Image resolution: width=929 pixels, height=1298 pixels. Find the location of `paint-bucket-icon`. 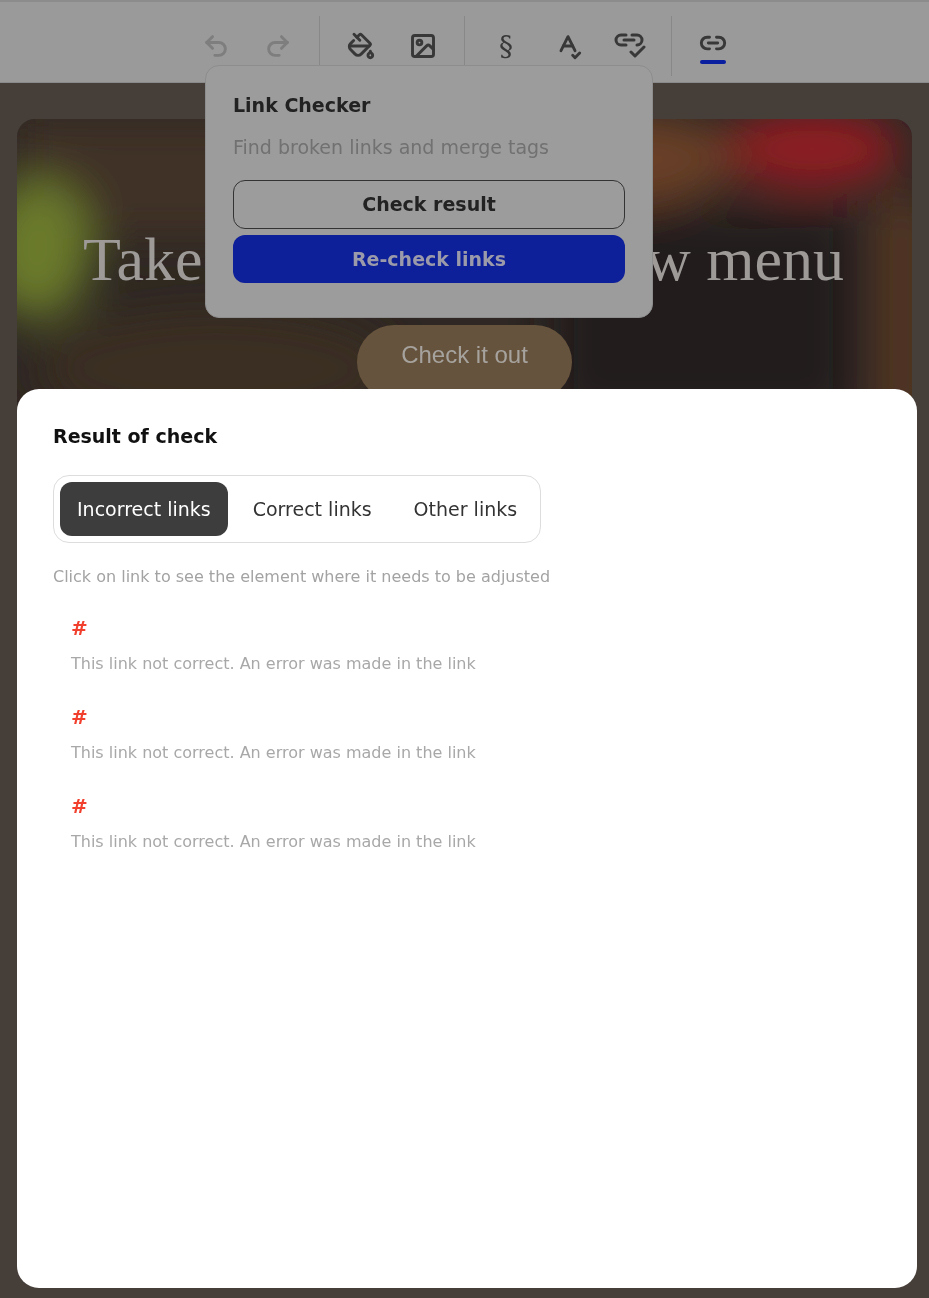

paint-bucket-icon is located at coordinates (361, 46).